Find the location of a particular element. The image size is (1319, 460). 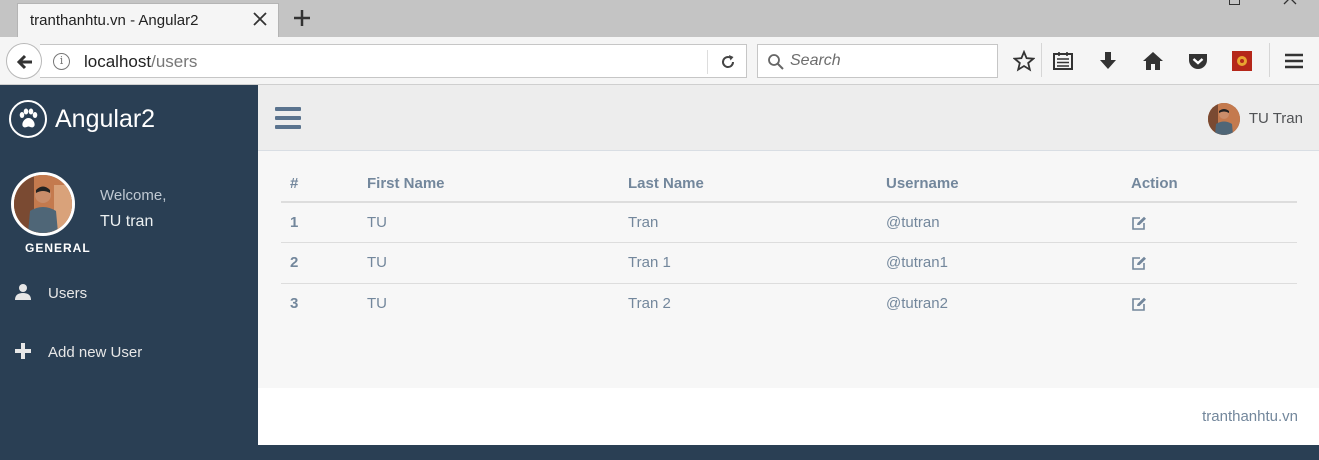

bookmark-star-icon is located at coordinates (1024, 61).